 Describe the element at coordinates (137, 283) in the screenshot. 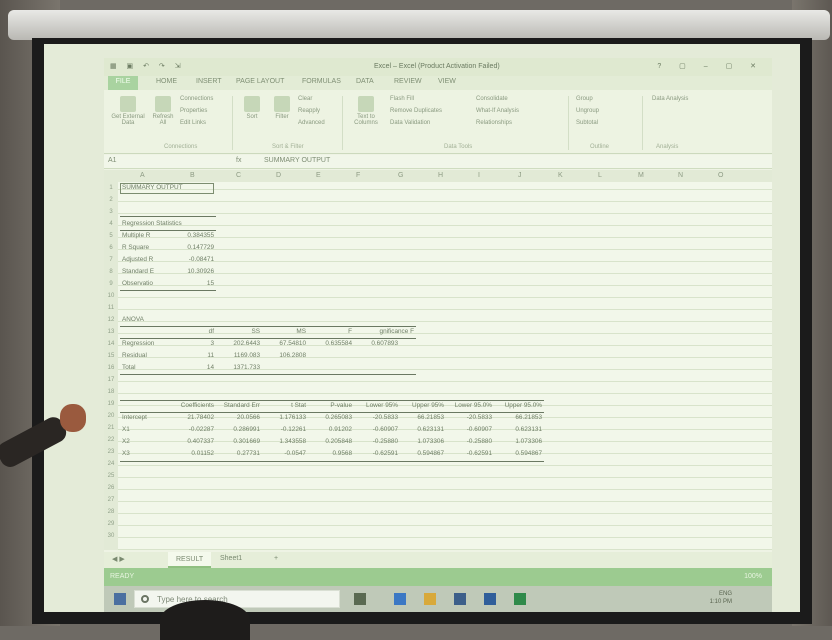

I see `cell: Observatio` at that location.